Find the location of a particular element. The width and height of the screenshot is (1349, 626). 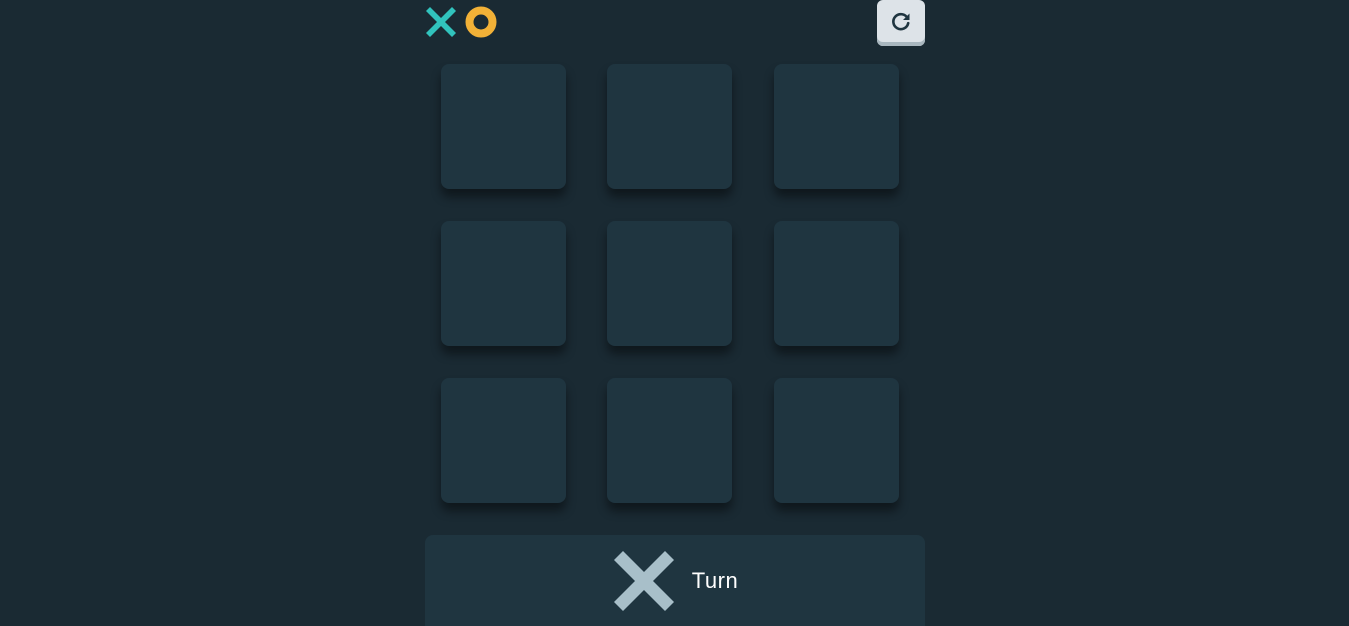

turn-indicator: Turn is located at coordinates (675, 580).